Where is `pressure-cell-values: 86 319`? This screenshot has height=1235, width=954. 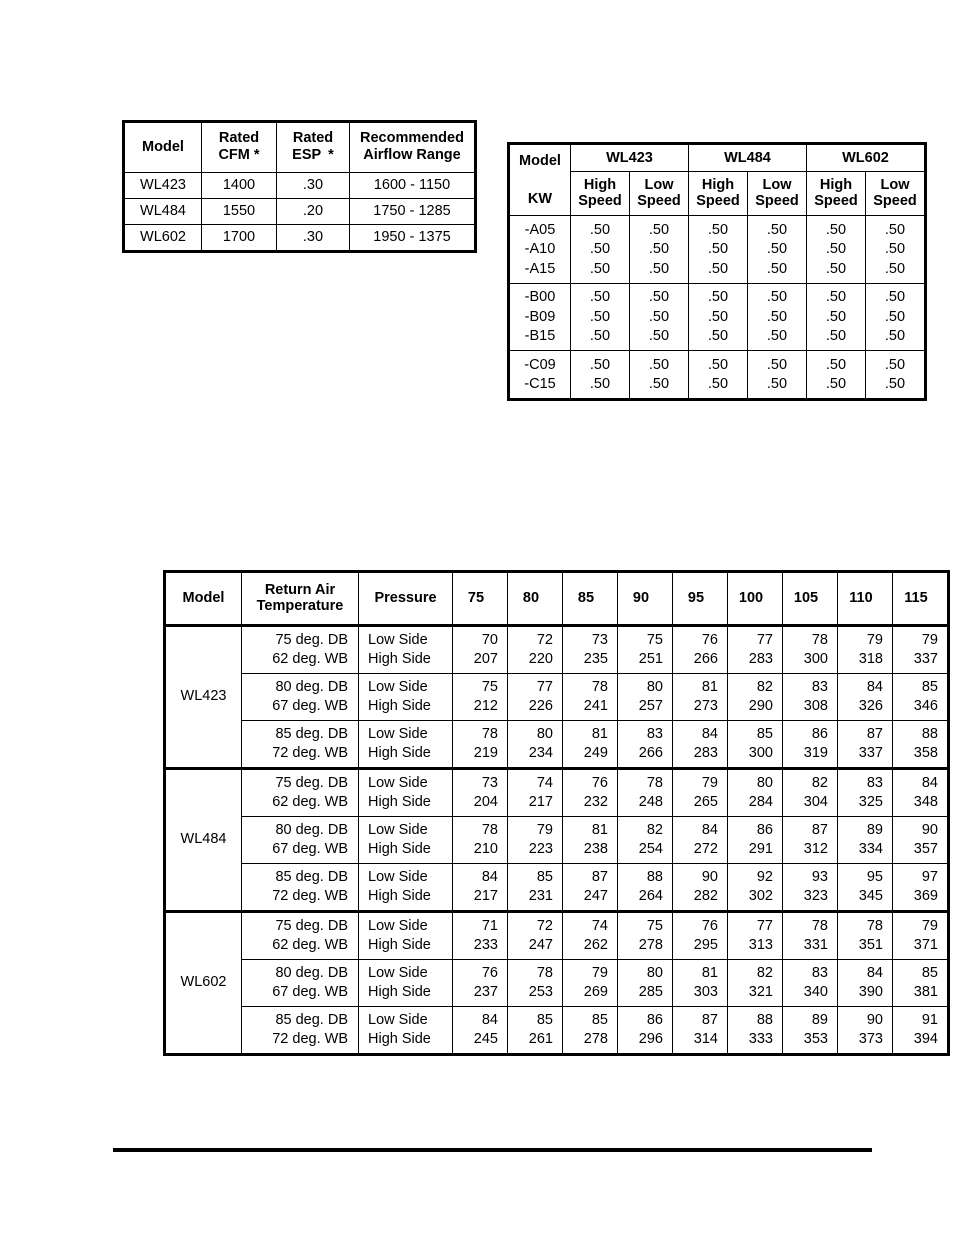
pressure-cell-values: 86 319 is located at coordinates (810, 744).